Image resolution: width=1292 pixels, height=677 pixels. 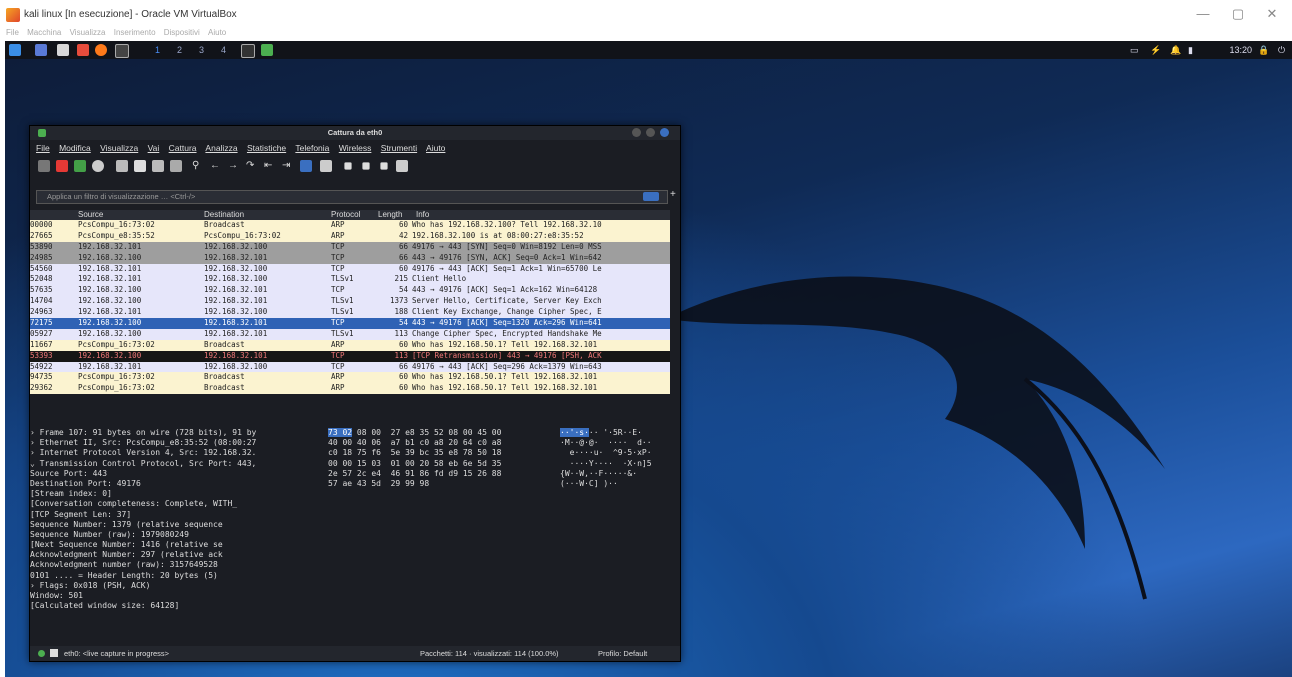 I want to click on minimize-button: —, so click(x=1203, y=13).